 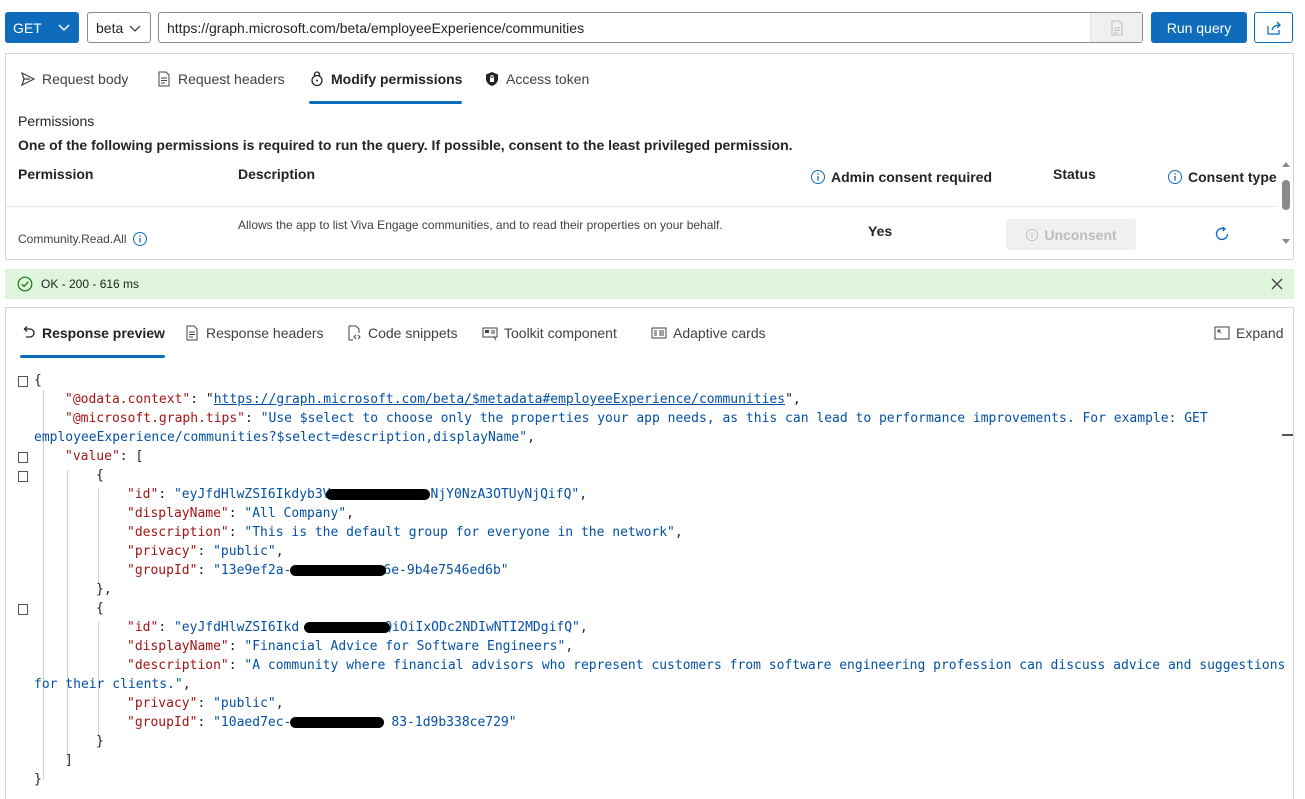 What do you see at coordinates (397, 79) in the screenshot?
I see `tab-label: Modify permissions` at bounding box center [397, 79].